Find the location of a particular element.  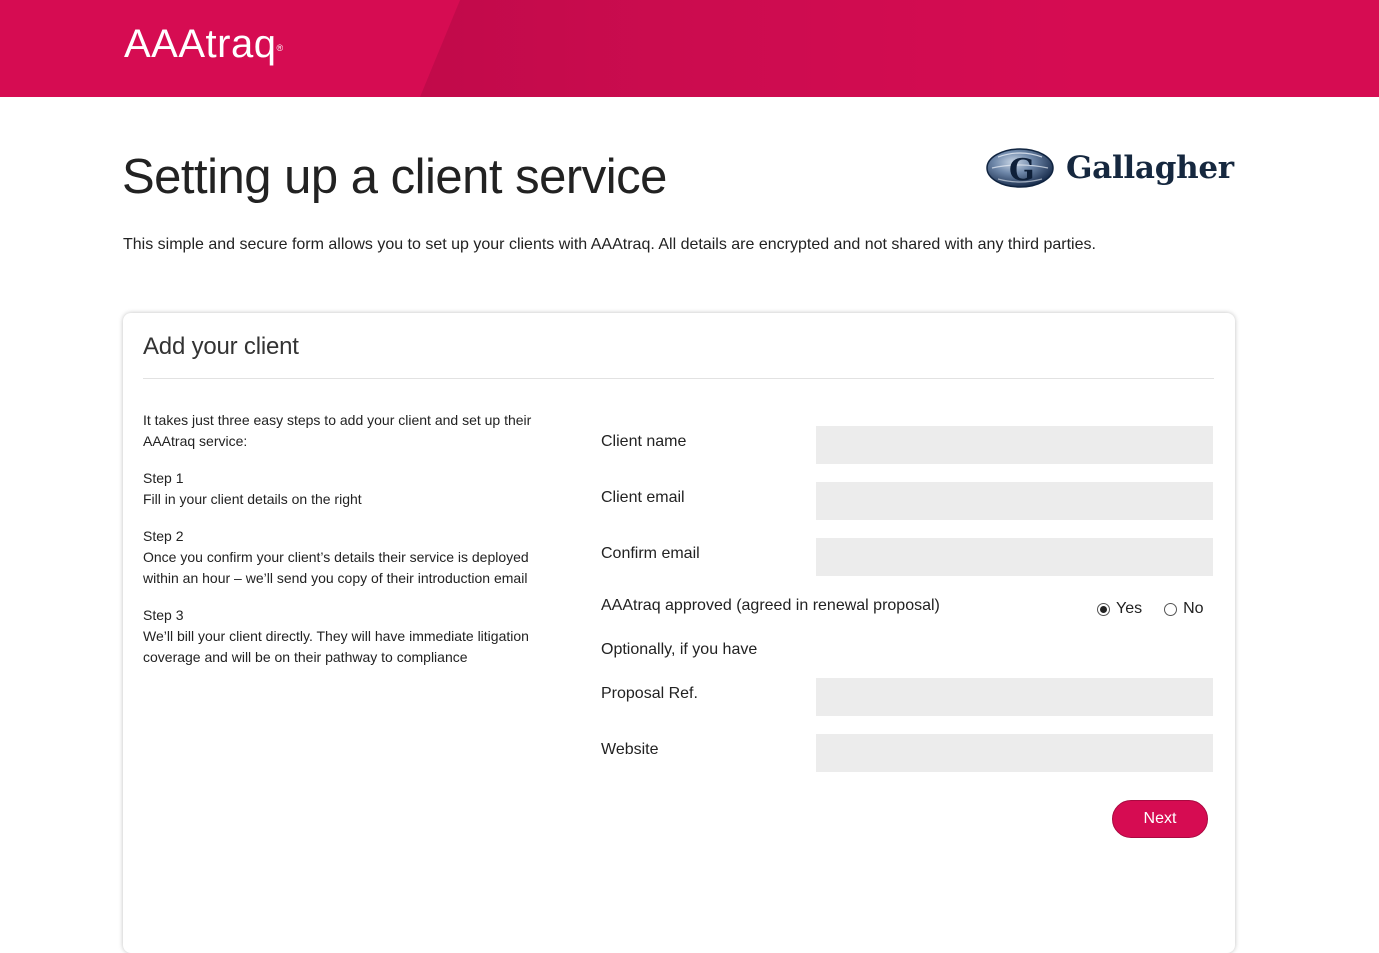

next-button: Next is located at coordinates (1160, 819).